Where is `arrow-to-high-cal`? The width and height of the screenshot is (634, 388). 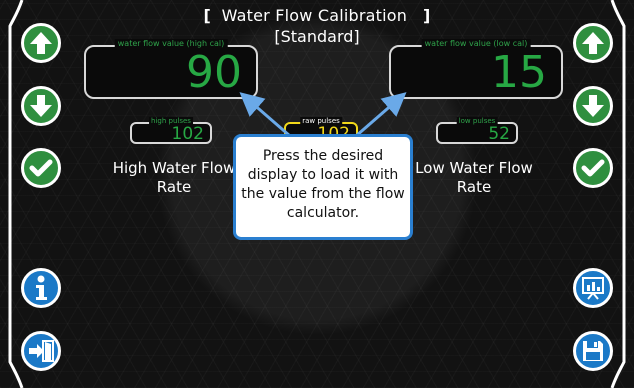 arrow-to-high-cal is located at coordinates (265, 115).